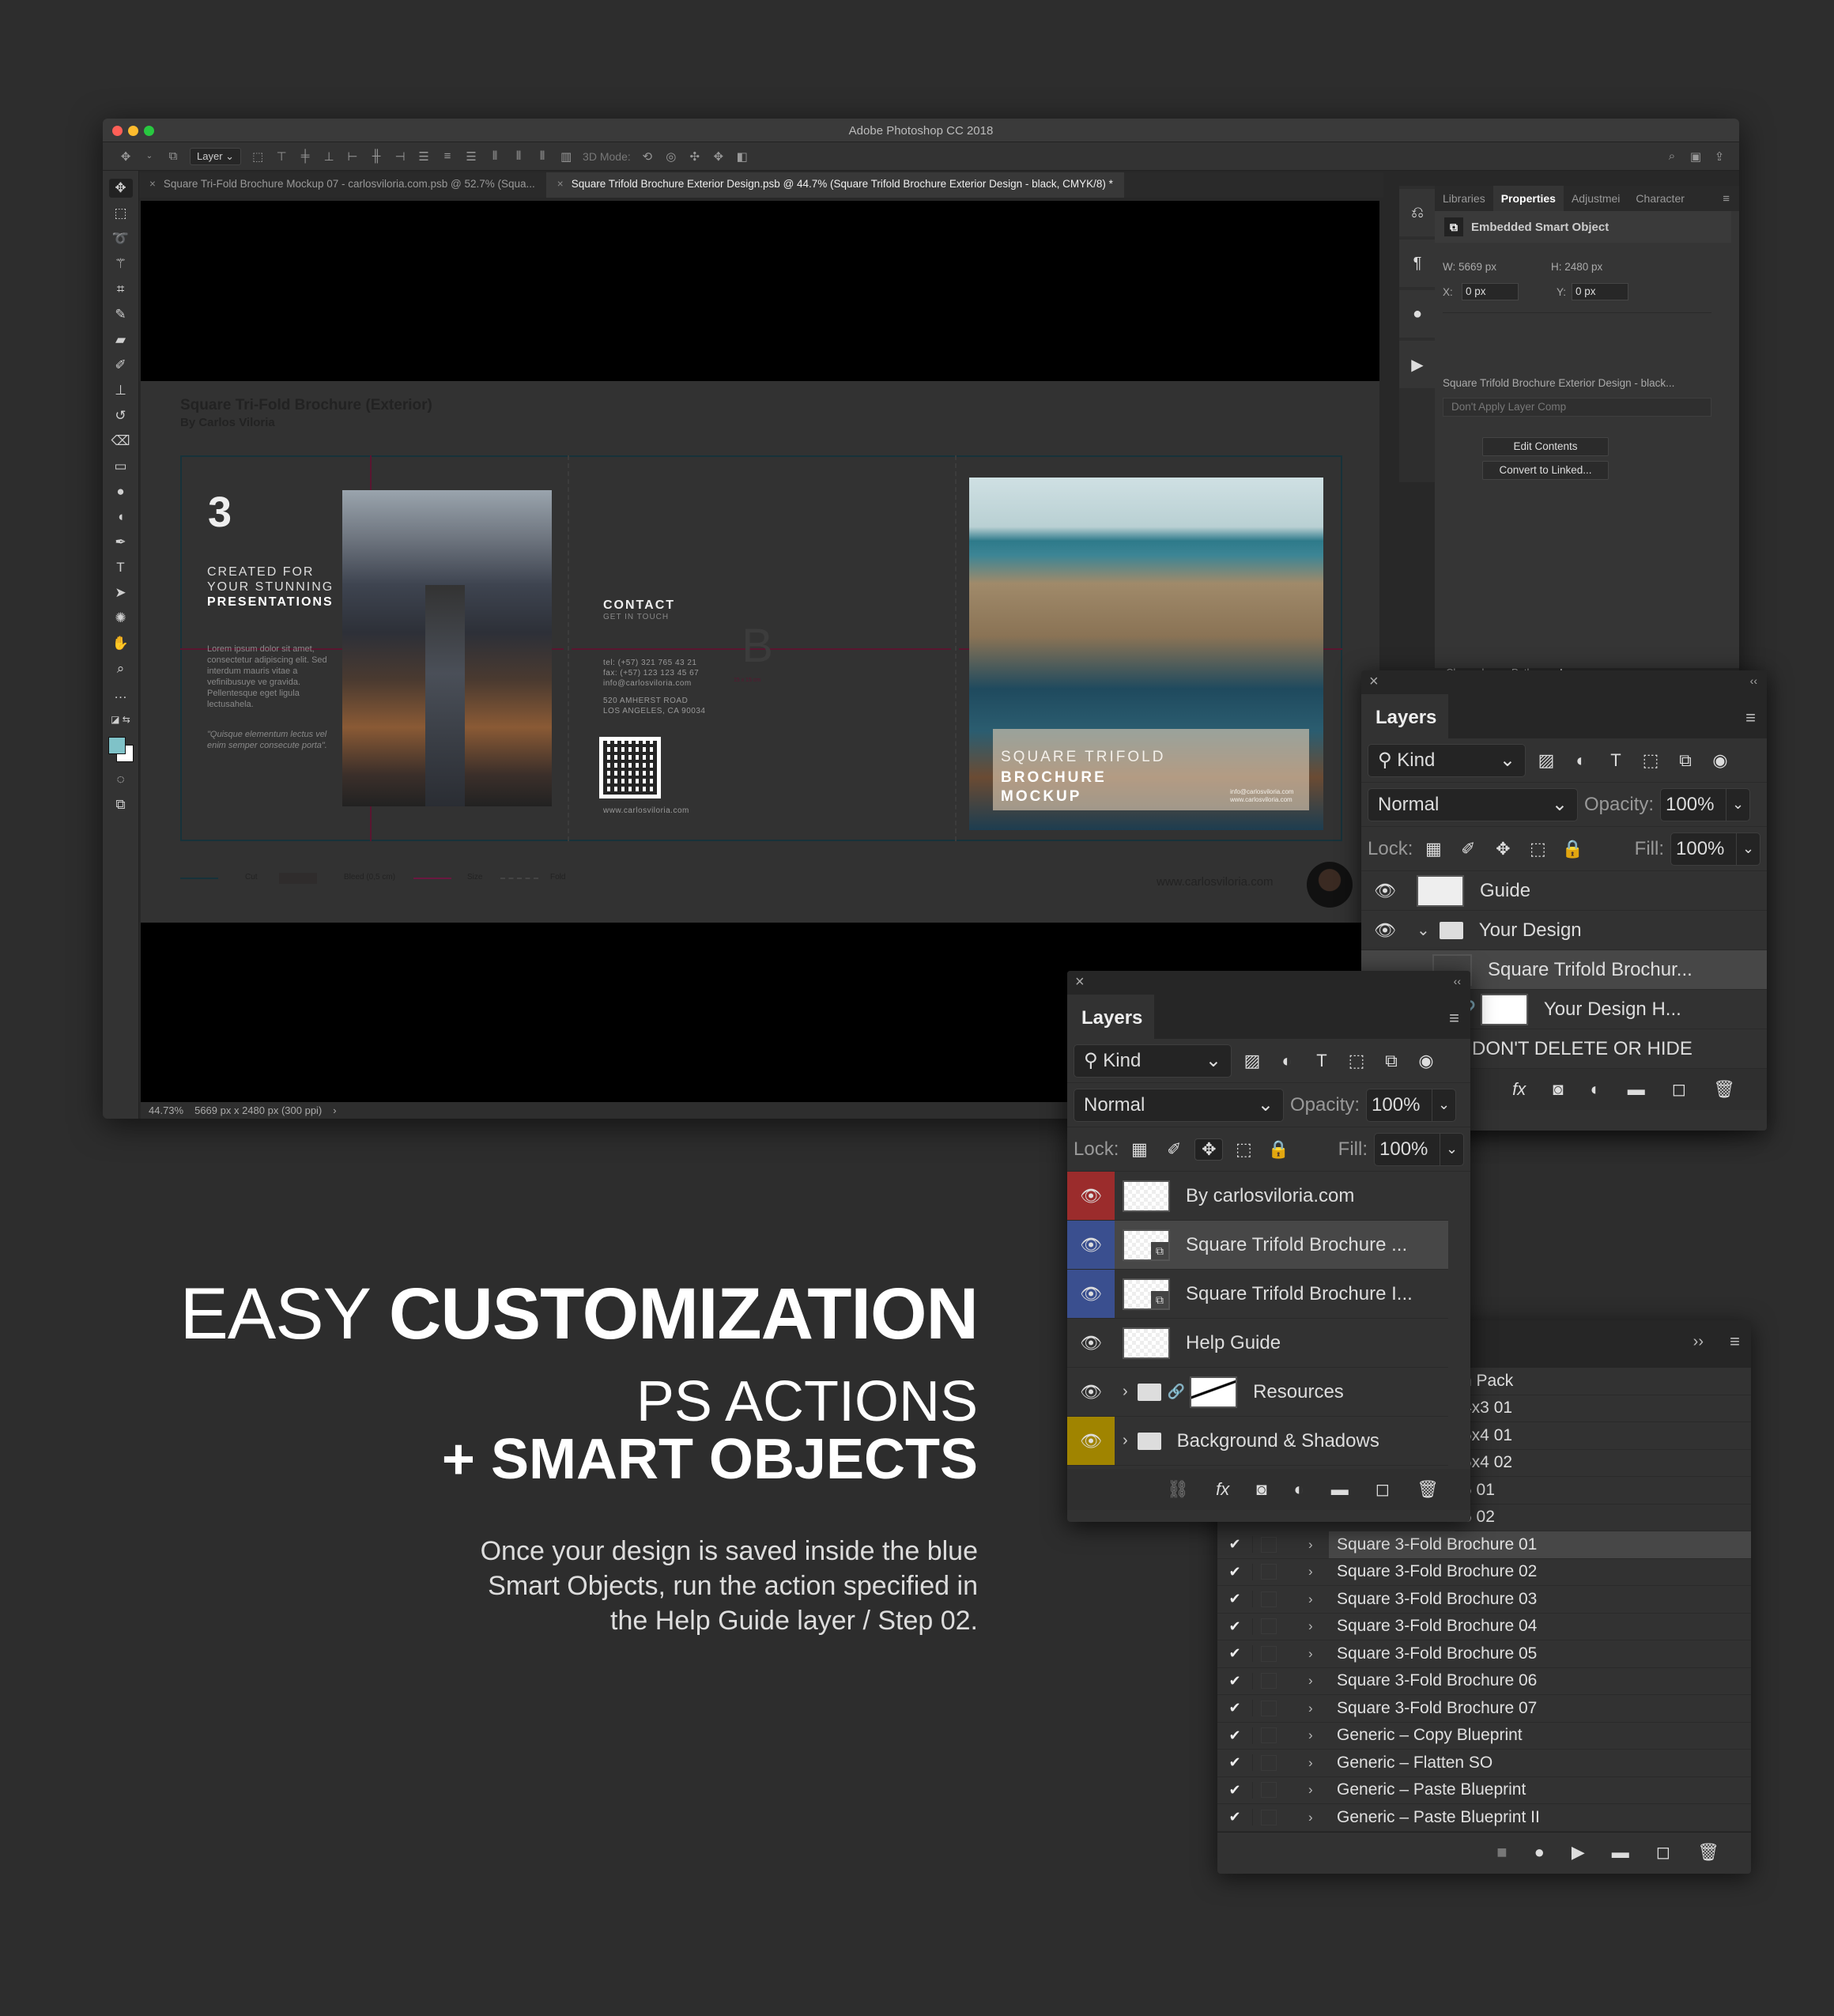 This screenshot has height=2016, width=1834. Describe the element at coordinates (121, 618) in the screenshot. I see `shape-tool-icon: ✺` at that location.